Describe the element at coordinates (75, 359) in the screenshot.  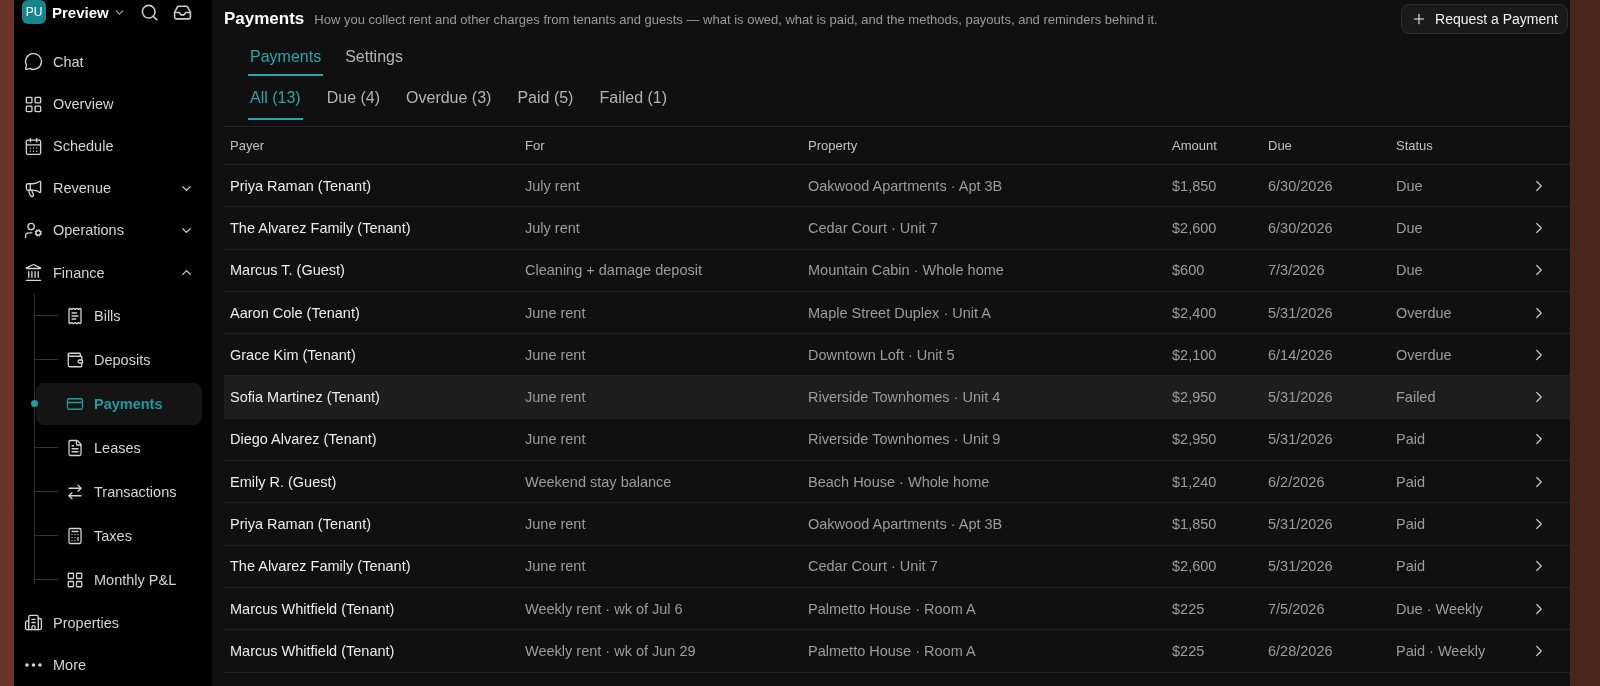
I see `wallet-icon` at that location.